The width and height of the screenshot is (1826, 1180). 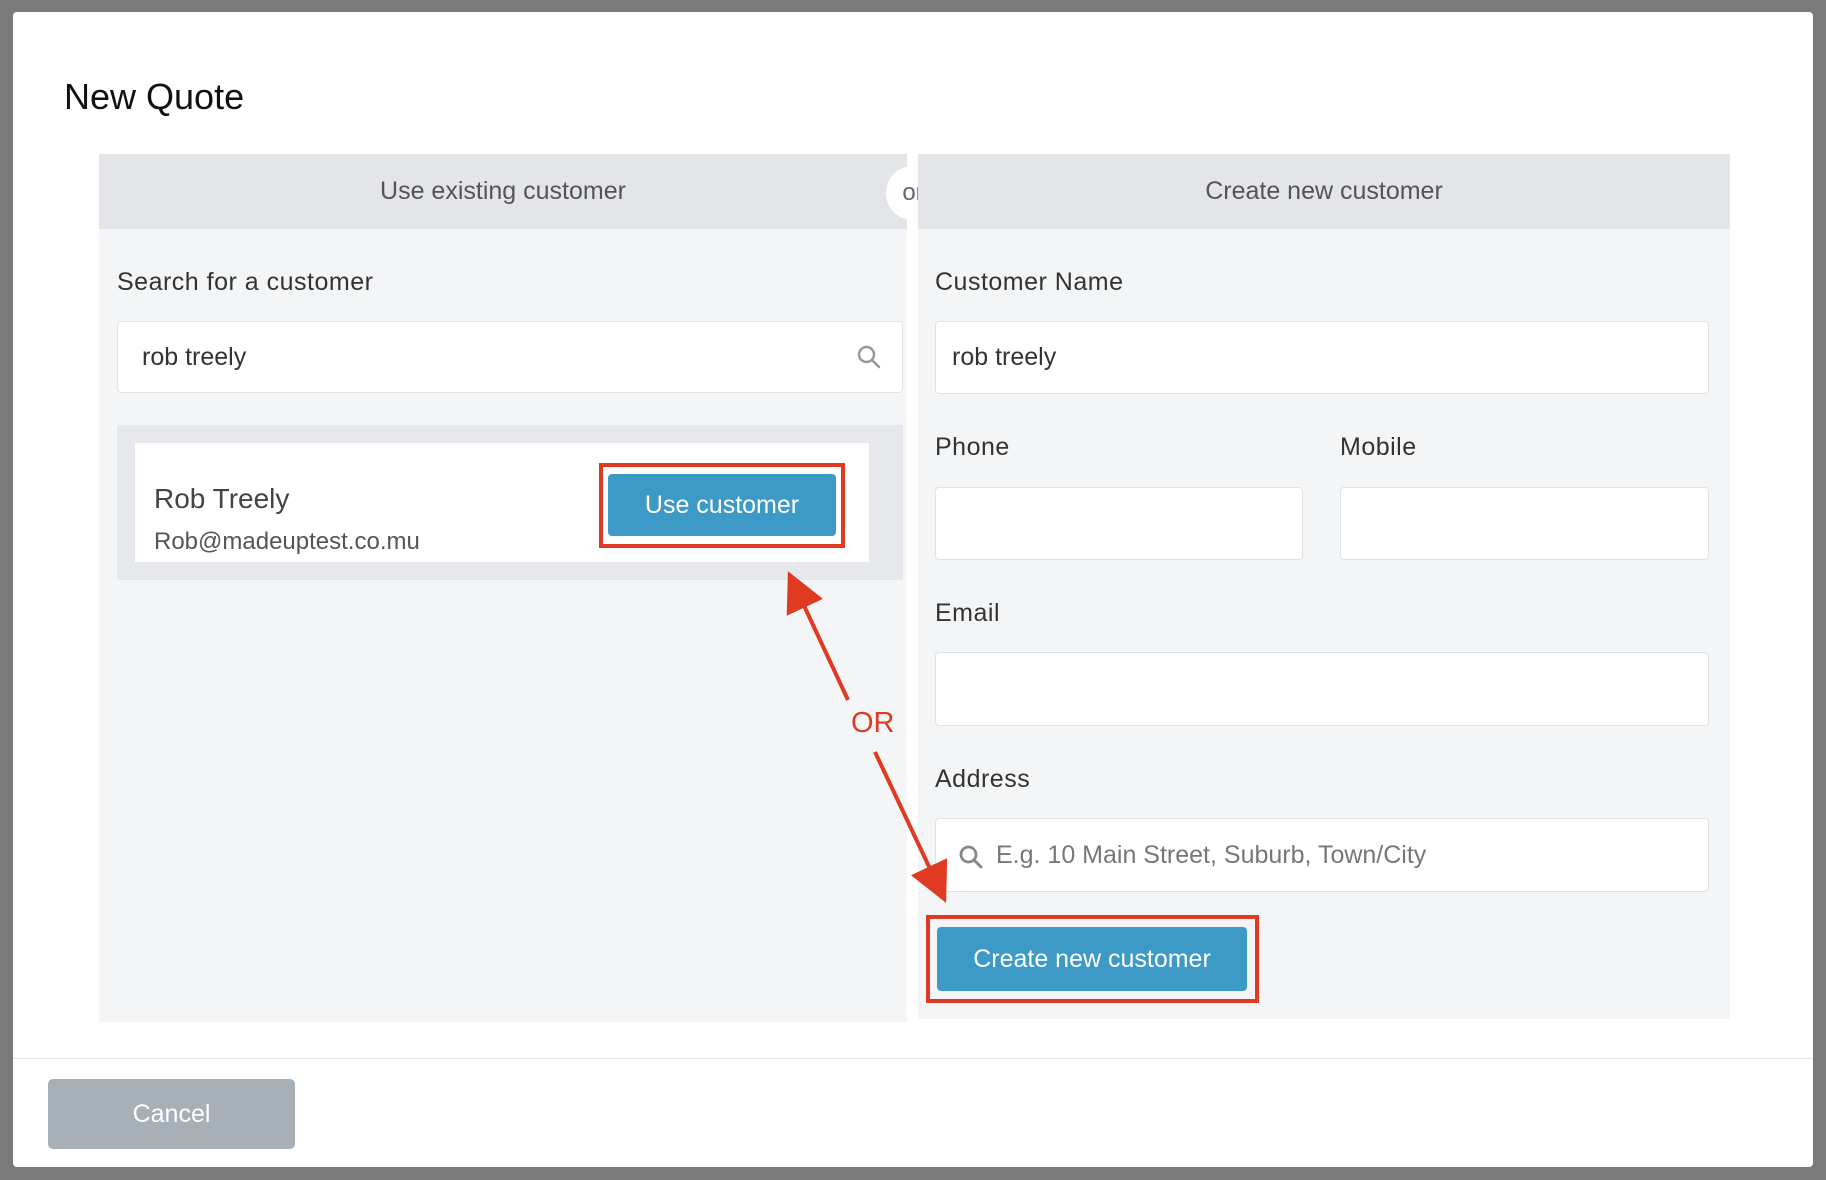 I want to click on or-annotation-label: OR, so click(x=873, y=723).